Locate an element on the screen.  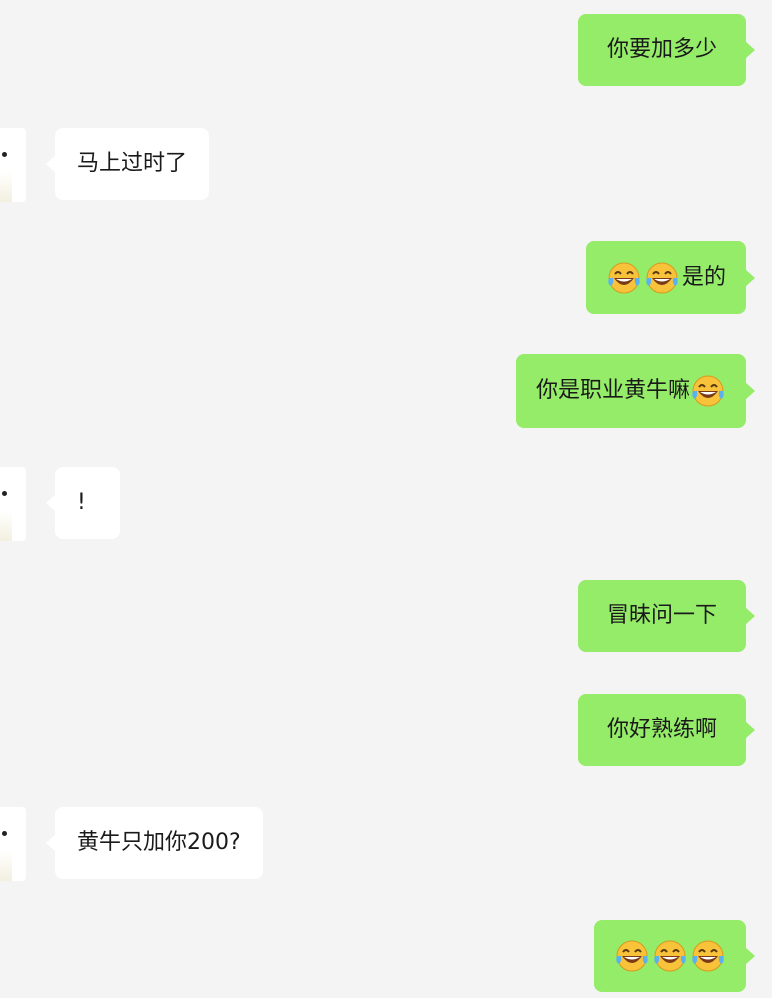
sent-bubble is located at coordinates (674, 956).